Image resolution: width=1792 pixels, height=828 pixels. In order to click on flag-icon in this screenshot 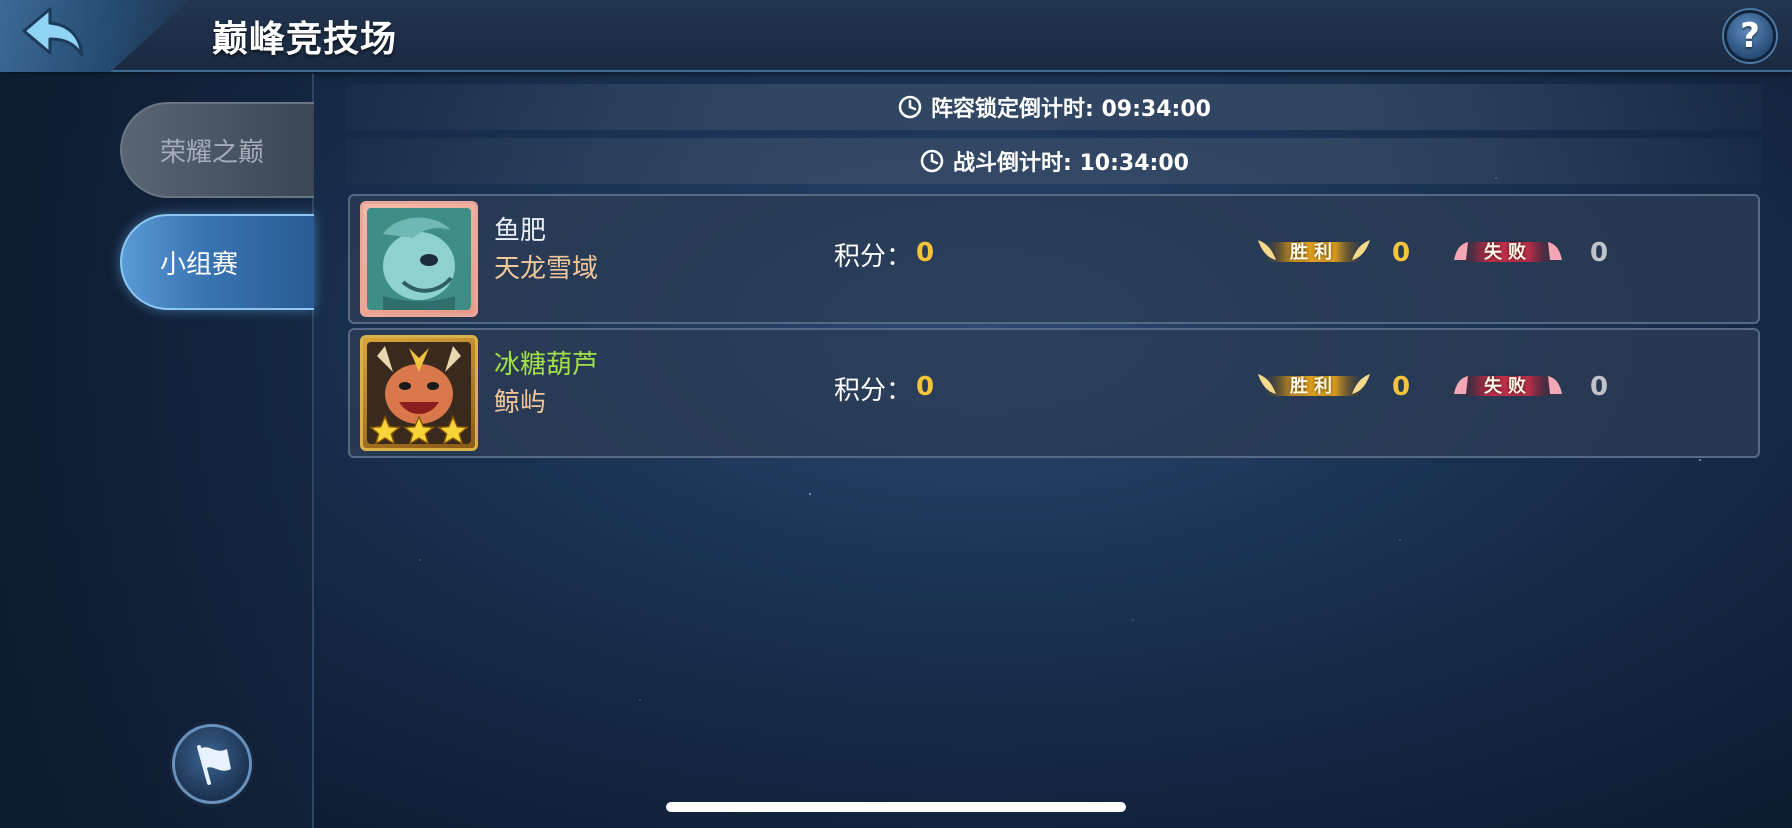, I will do `click(214, 765)`.